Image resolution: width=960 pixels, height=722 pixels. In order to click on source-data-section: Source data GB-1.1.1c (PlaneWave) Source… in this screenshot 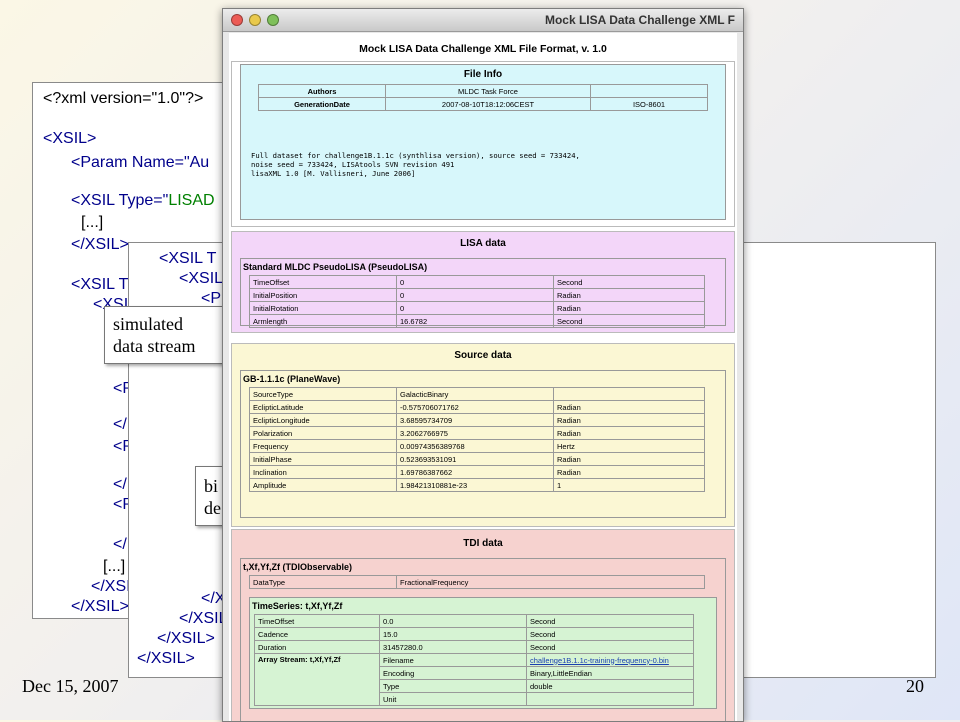, I will do `click(483, 435)`.